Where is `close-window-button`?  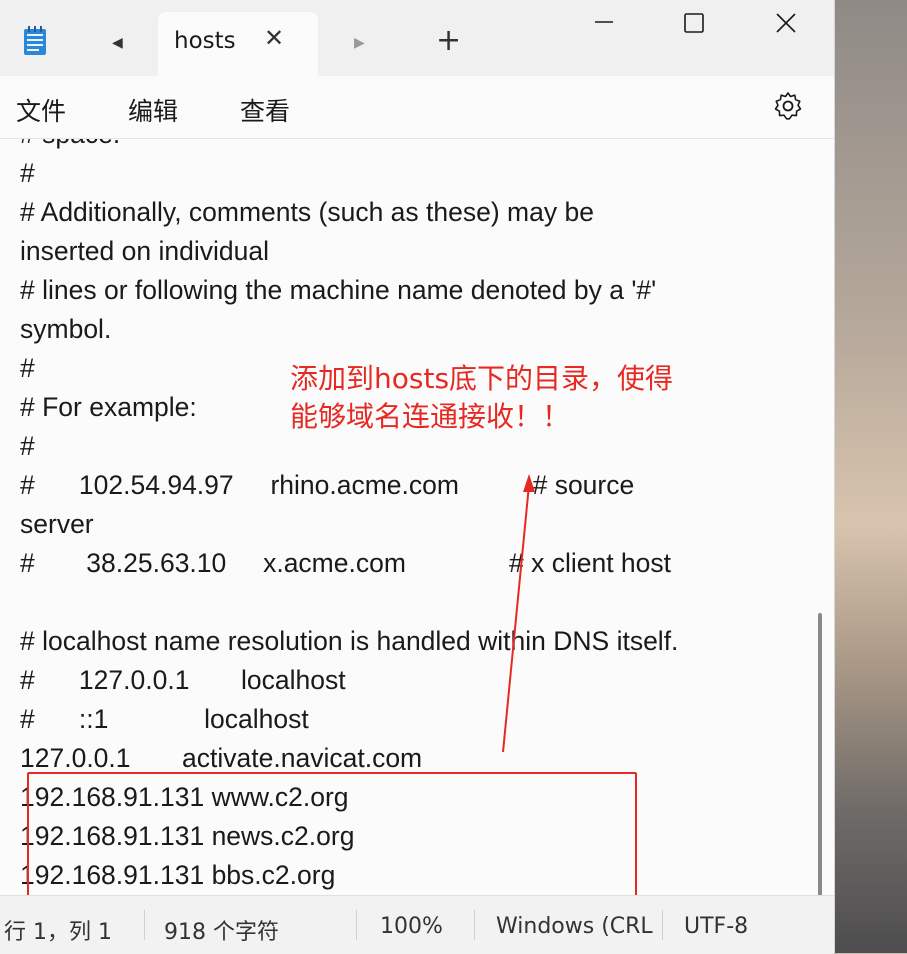 close-window-button is located at coordinates (787, 22).